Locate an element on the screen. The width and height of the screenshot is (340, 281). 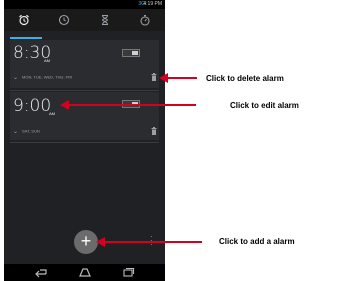
home-icon is located at coordinates (85, 272).